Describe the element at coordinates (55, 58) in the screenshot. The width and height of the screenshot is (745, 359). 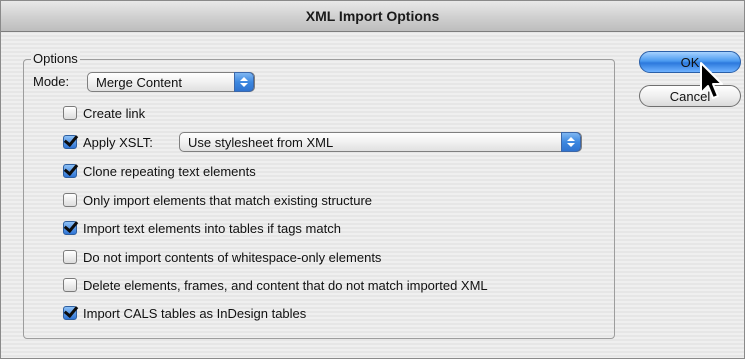
I see `options-group-legend: Options` at that location.